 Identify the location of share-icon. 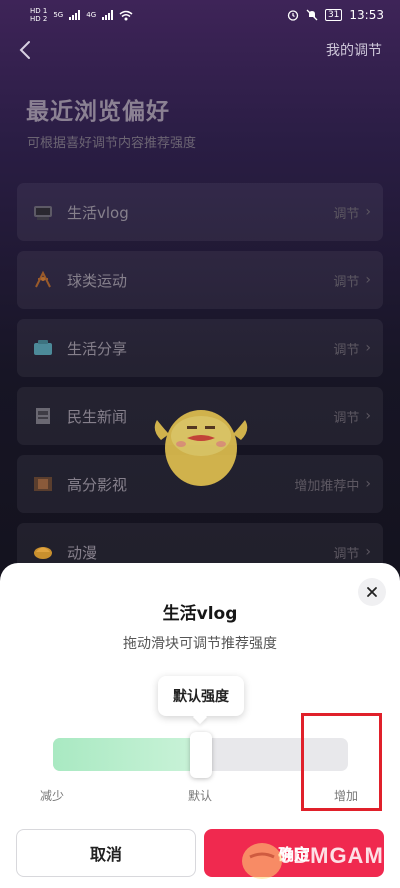
(43, 348).